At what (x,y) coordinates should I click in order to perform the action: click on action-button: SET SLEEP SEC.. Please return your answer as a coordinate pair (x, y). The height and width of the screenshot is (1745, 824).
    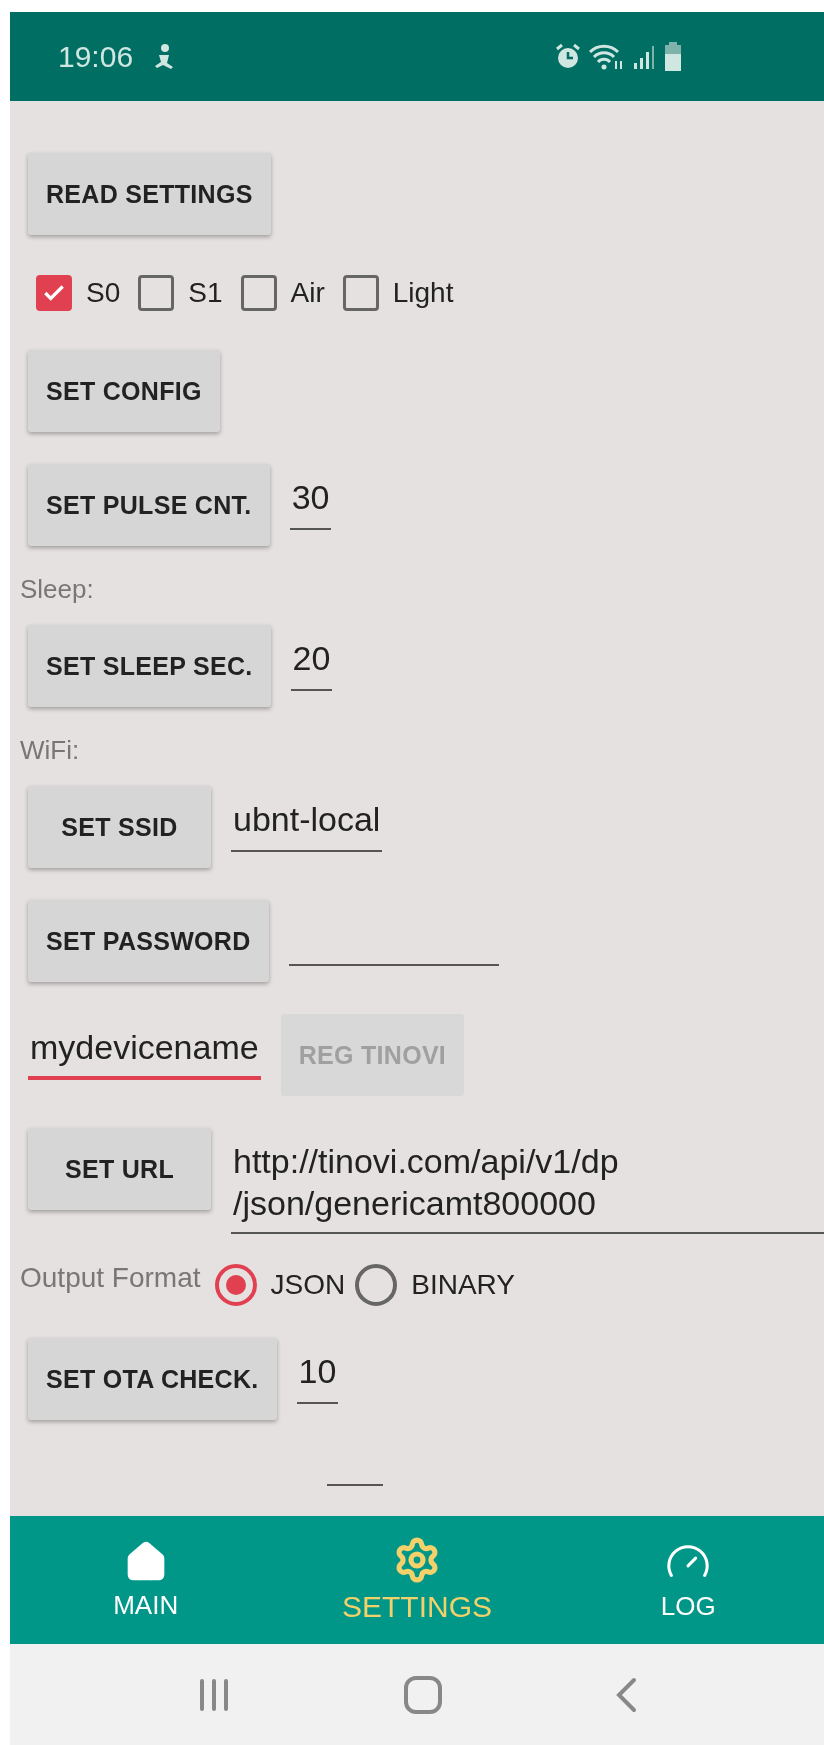
    Looking at the image, I should click on (149, 666).